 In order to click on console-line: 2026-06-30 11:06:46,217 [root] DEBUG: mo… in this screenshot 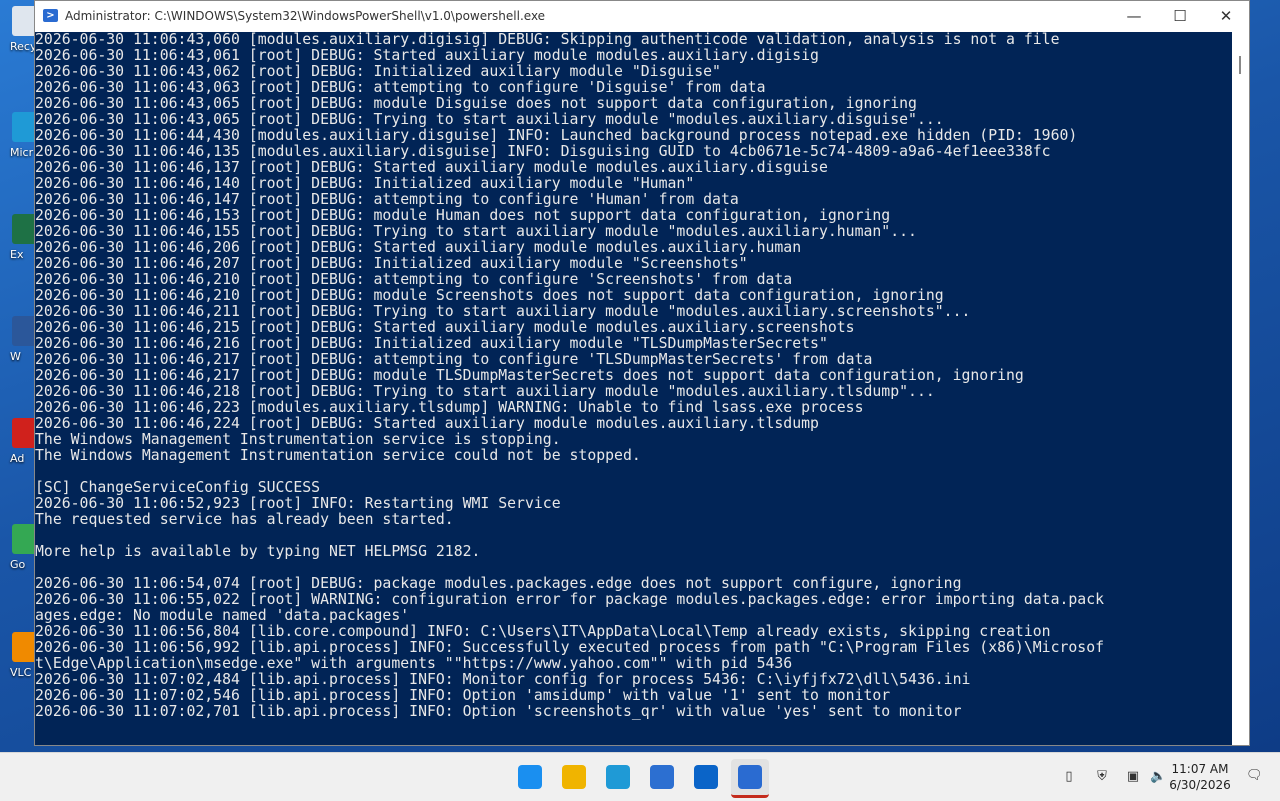, I will do `click(529, 375)`.